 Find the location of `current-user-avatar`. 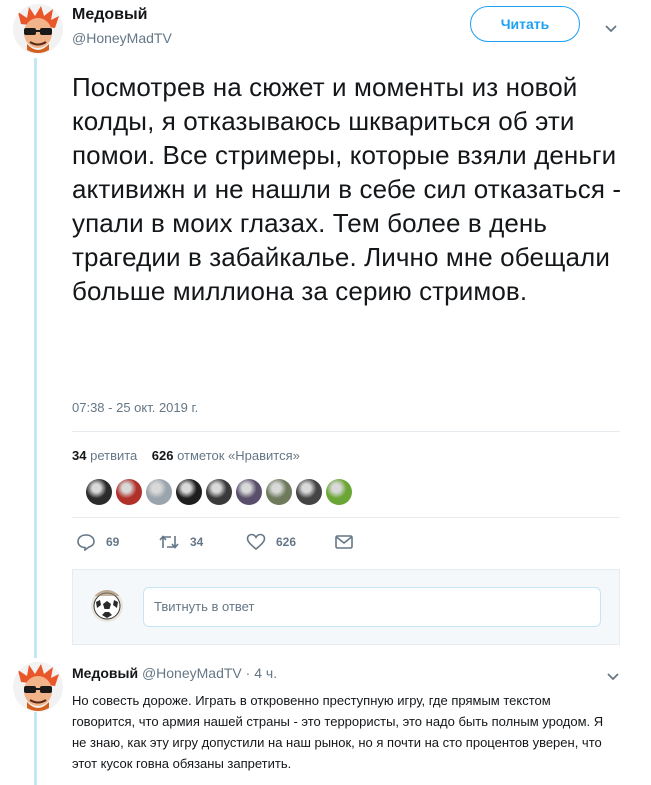

current-user-avatar is located at coordinates (107, 606).